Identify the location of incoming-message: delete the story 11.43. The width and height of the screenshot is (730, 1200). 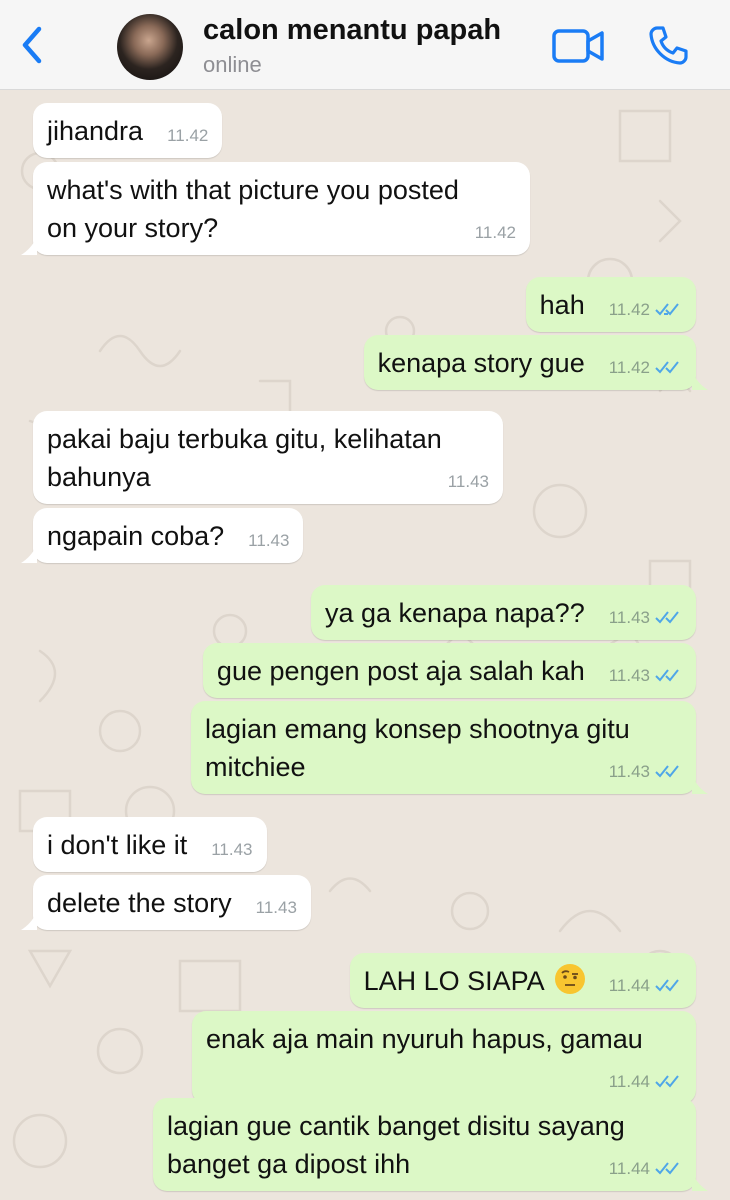
(166, 902).